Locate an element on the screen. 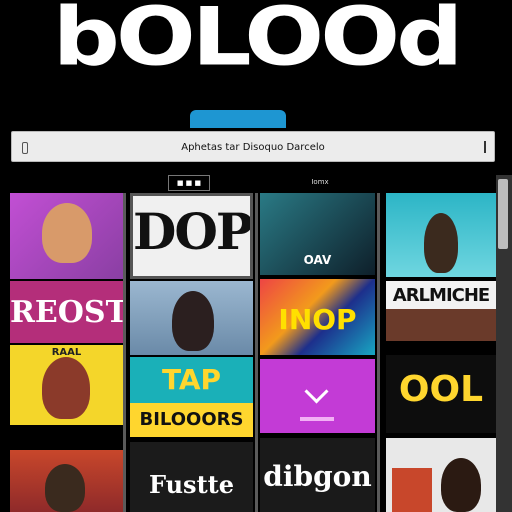 Image resolution: width=512 pixels, height=512 pixels. tile-image-block is located at coordinates (412, 490).